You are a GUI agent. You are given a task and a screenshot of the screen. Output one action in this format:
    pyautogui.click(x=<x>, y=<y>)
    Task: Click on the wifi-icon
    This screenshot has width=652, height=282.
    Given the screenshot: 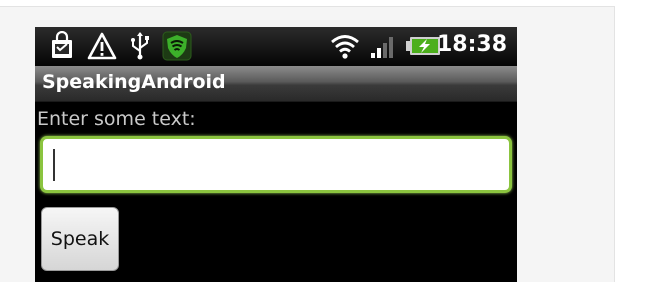 What is the action you would take?
    pyautogui.click(x=345, y=46)
    